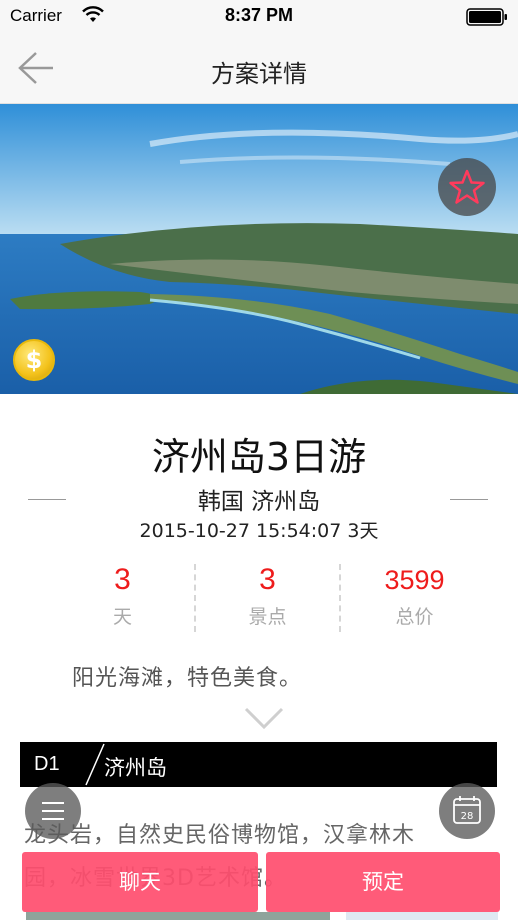 Image resolution: width=518 pixels, height=920 pixels. I want to click on day-label: D1, so click(47, 764).